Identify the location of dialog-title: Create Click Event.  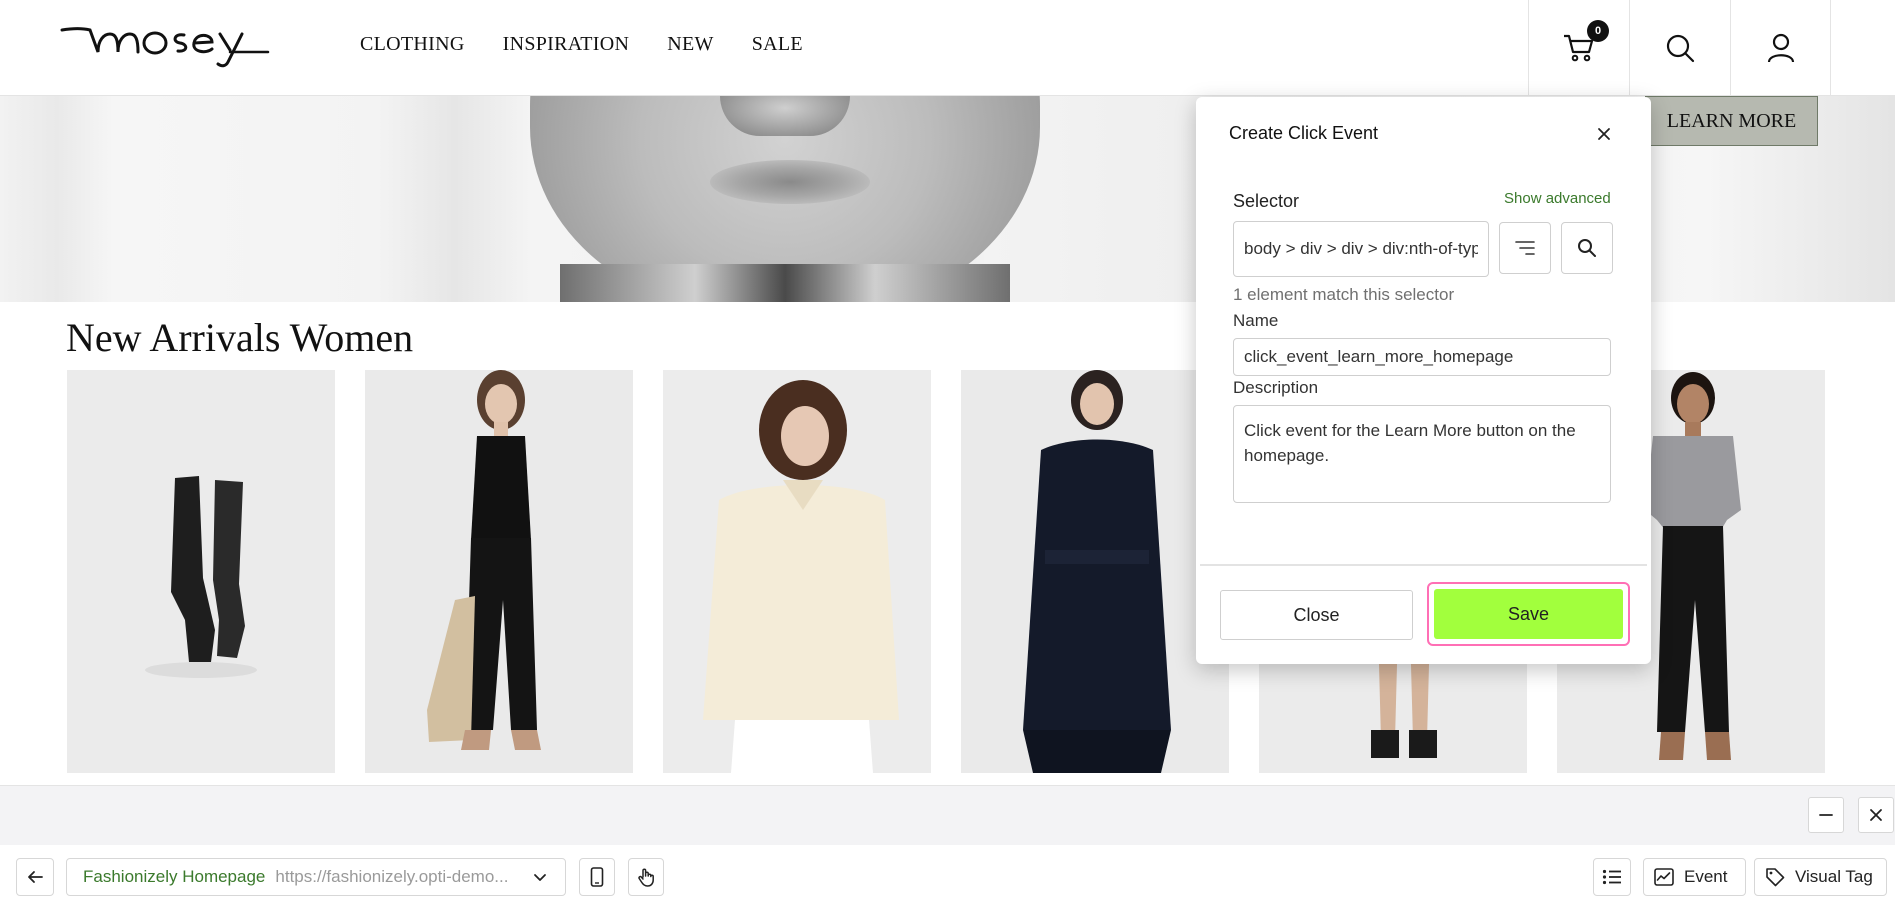
(1304, 133).